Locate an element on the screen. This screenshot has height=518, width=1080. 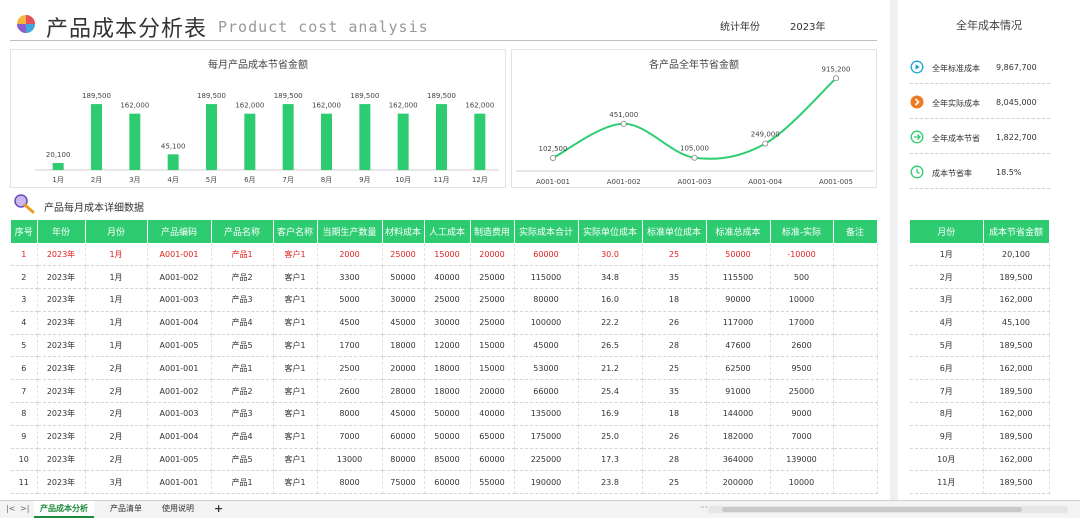
table-cell: 9 is located at coordinates (24, 437).